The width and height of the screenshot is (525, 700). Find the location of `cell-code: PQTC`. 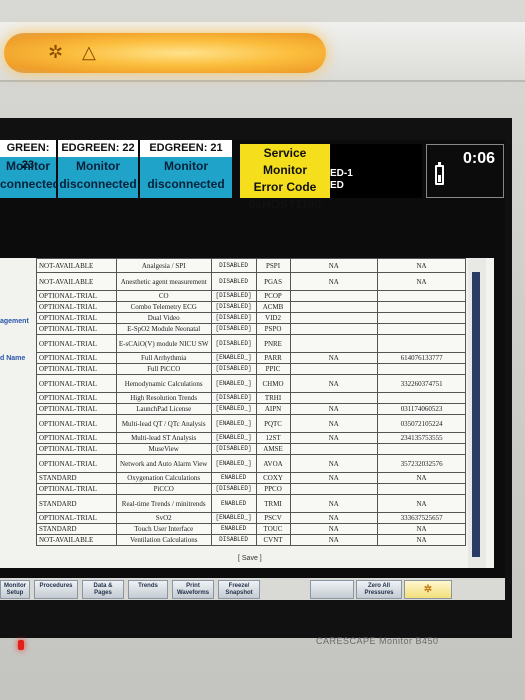

cell-code: PQTC is located at coordinates (273, 423).